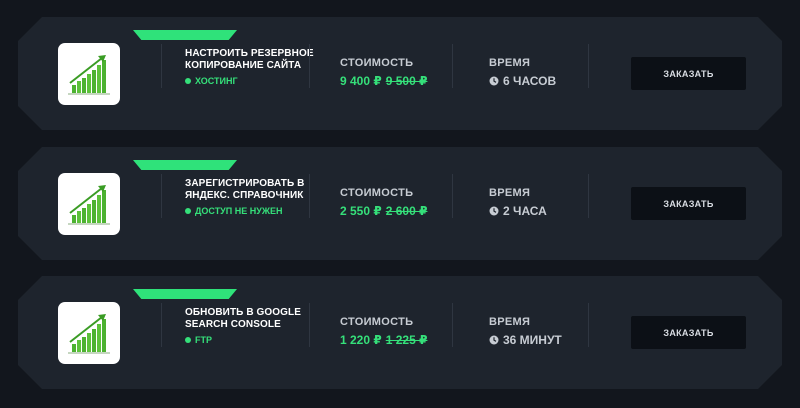 The height and width of the screenshot is (408, 800). Describe the element at coordinates (383, 340) in the screenshot. I see `price-group: 1 220 ₽ 1 225 ₽` at that location.